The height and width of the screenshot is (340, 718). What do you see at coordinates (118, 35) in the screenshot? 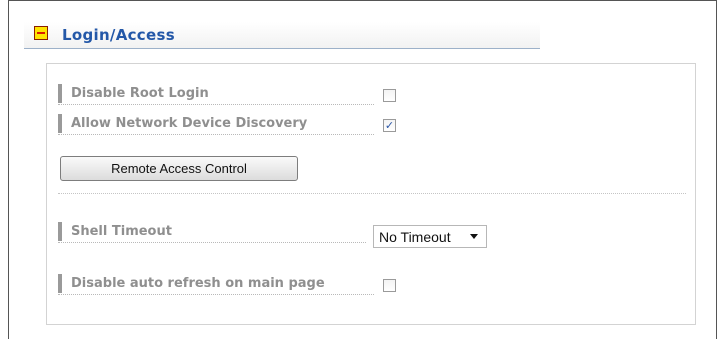
I see `section-title: Login/Access` at bounding box center [118, 35].